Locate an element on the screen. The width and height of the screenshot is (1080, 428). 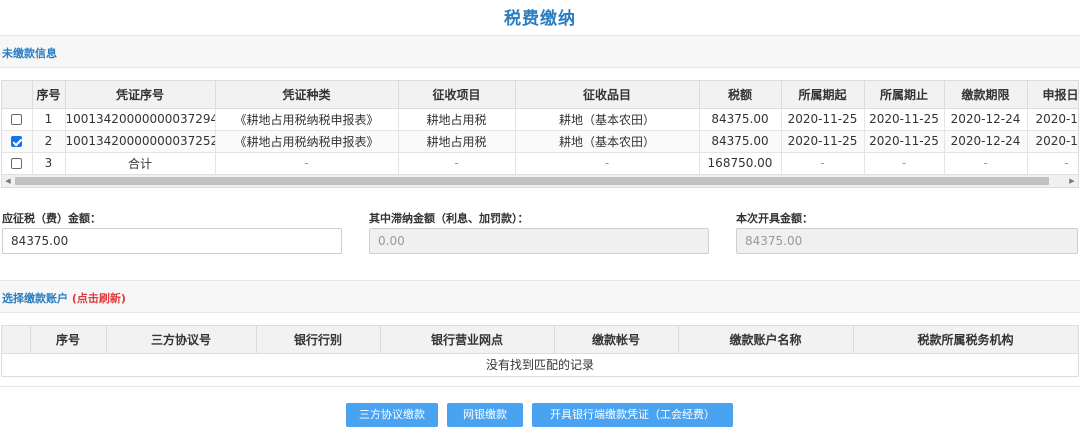
column-header: 所属期起 is located at coordinates (823, 95).